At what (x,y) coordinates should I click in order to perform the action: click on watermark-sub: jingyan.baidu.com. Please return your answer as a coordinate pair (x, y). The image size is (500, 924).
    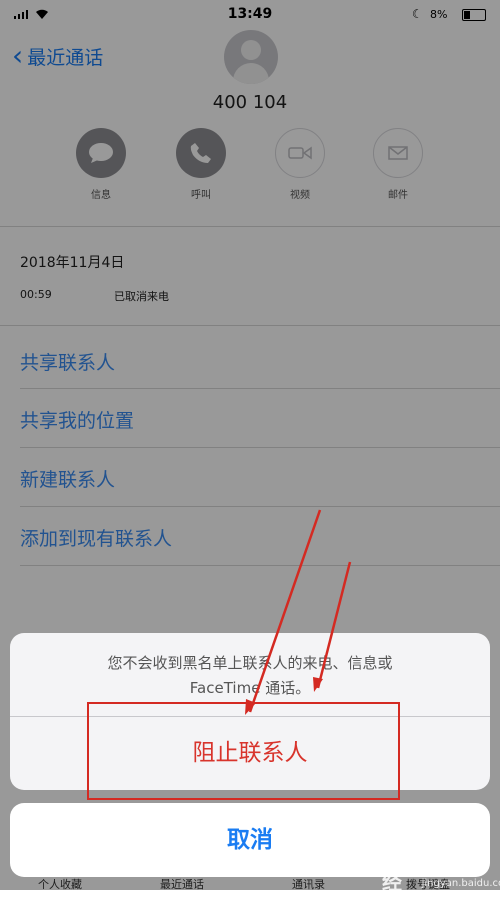
    Looking at the image, I should click on (460, 883).